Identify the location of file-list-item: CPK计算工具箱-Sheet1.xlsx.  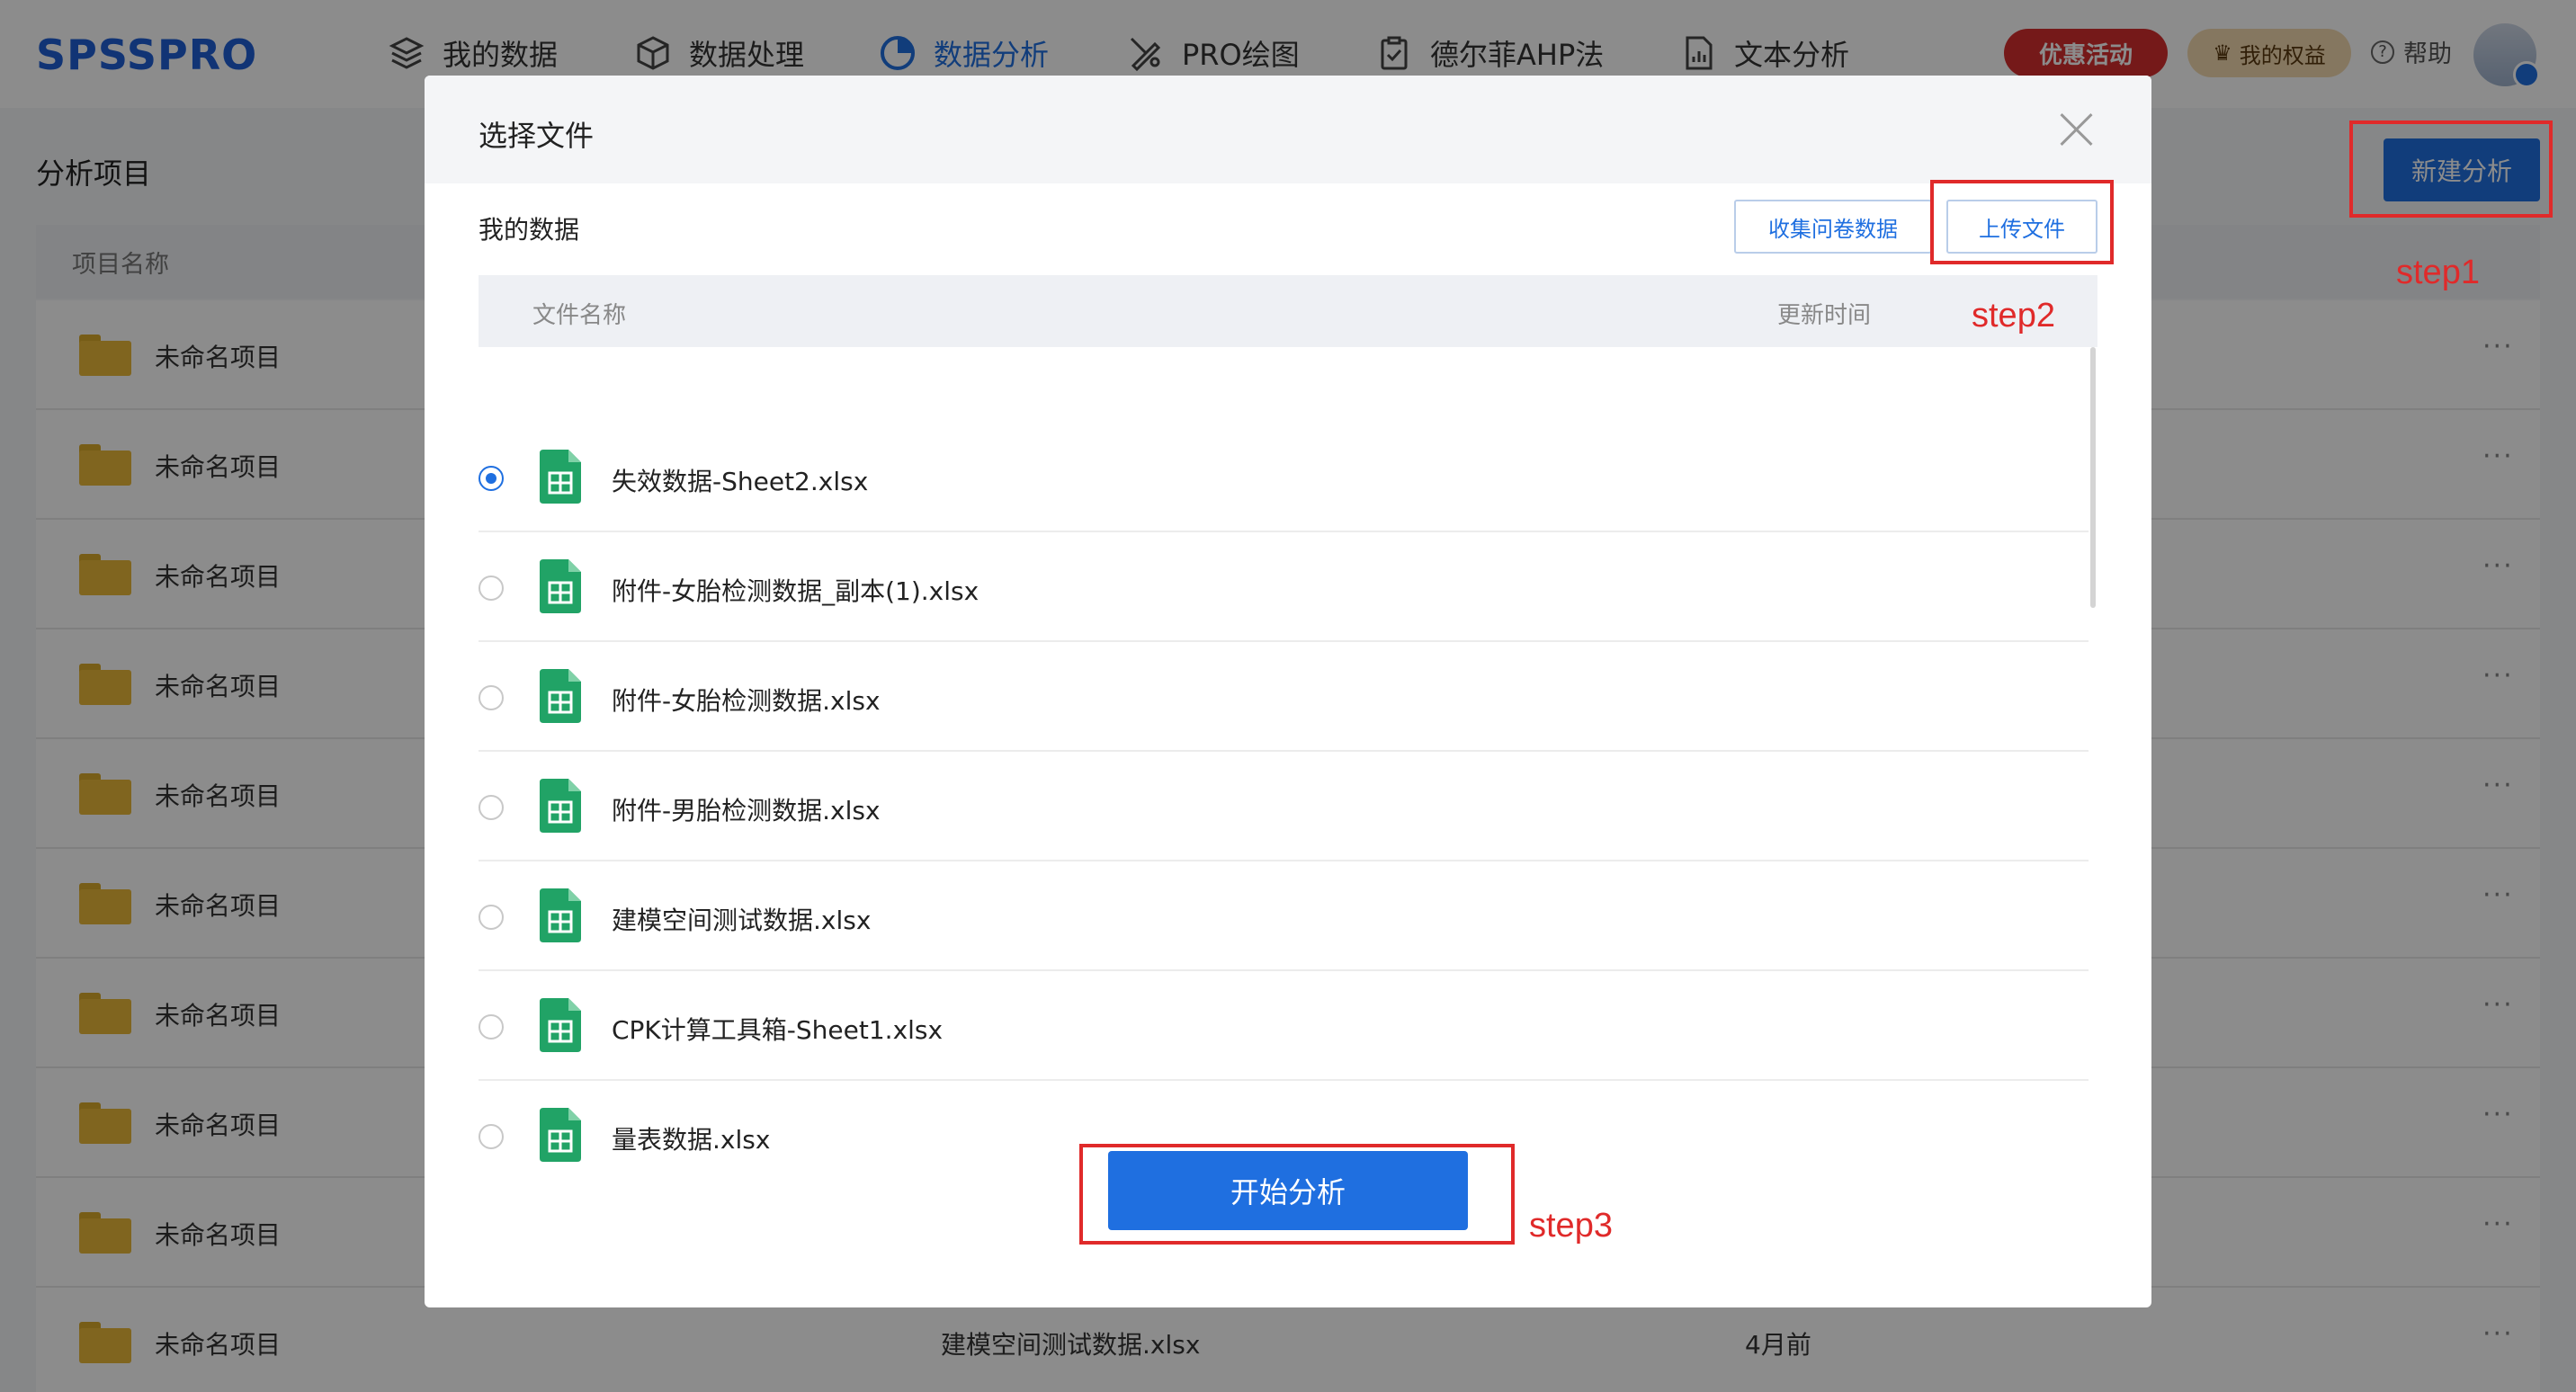
(1284, 1026).